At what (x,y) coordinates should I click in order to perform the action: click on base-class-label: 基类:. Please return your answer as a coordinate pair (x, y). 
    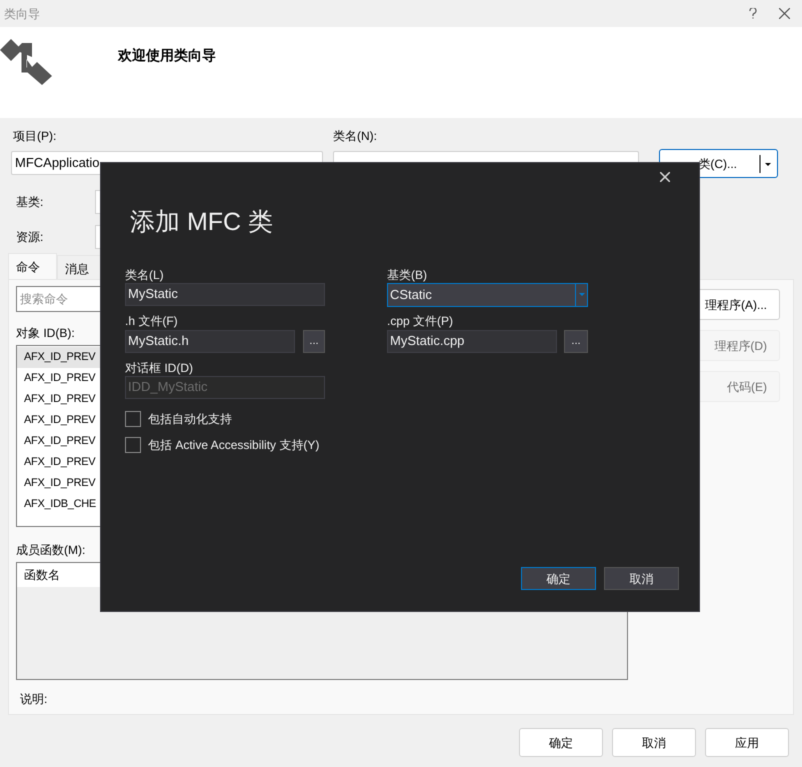
    Looking at the image, I should click on (29, 202).